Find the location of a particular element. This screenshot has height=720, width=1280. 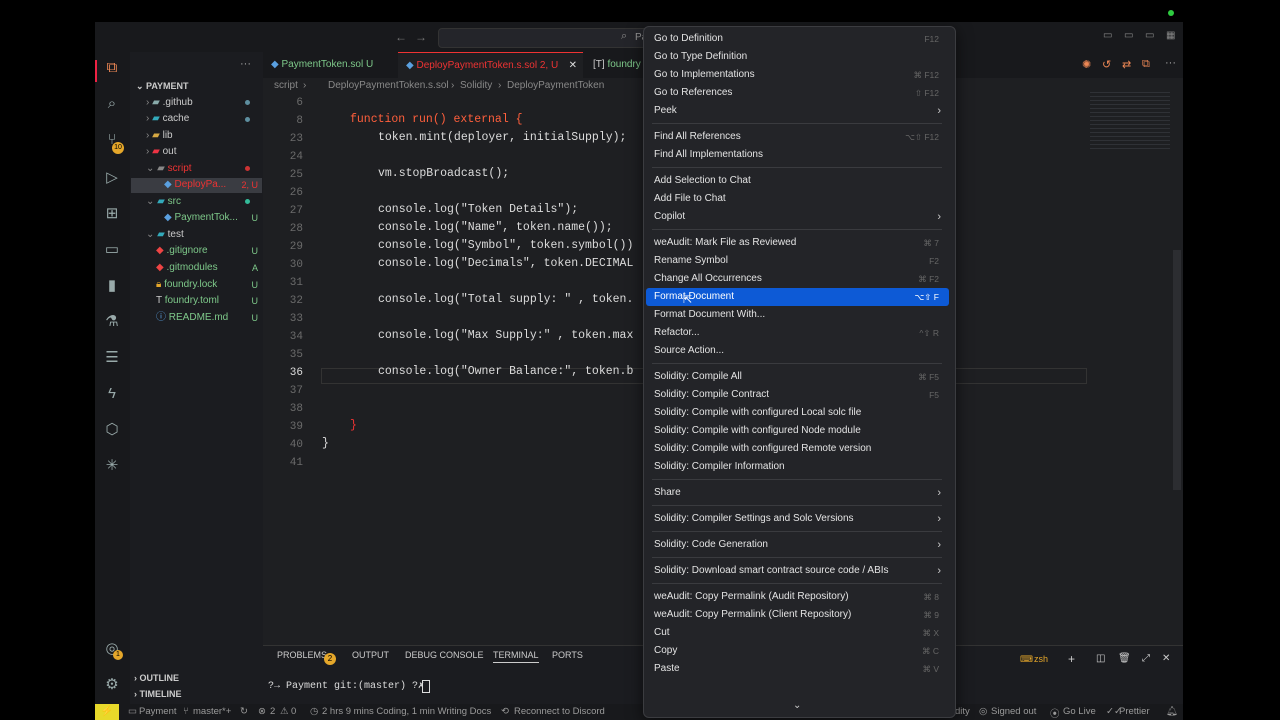

menu-scroll-down-icon: ⌄ is located at coordinates (797, 705).